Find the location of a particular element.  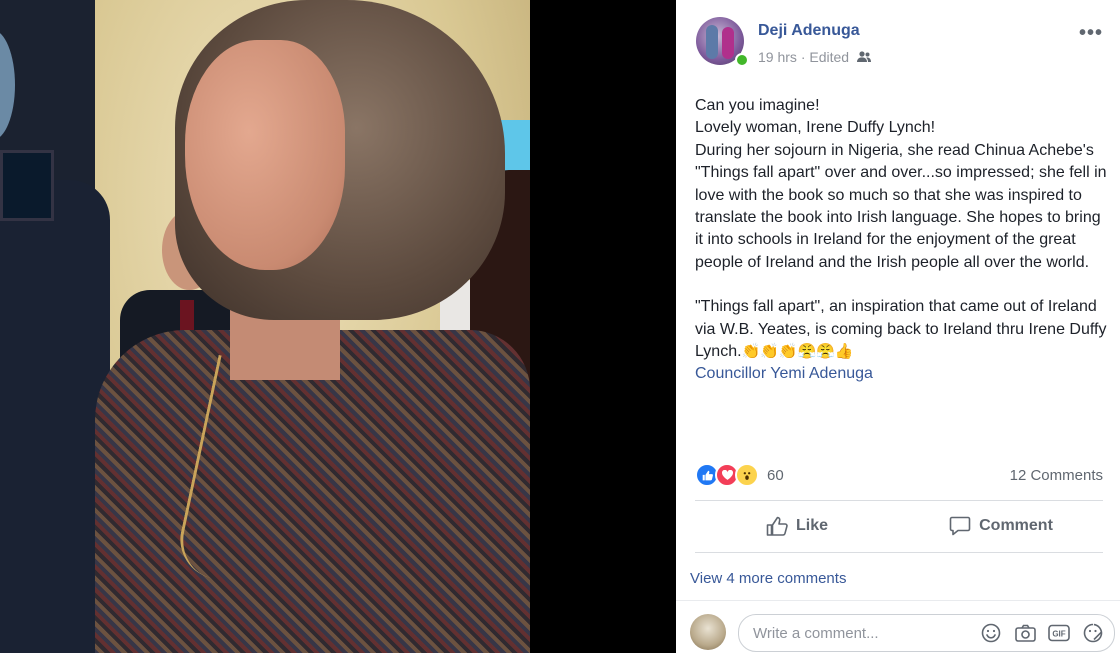

svg-text: GIF is located at coordinates (1058, 634).